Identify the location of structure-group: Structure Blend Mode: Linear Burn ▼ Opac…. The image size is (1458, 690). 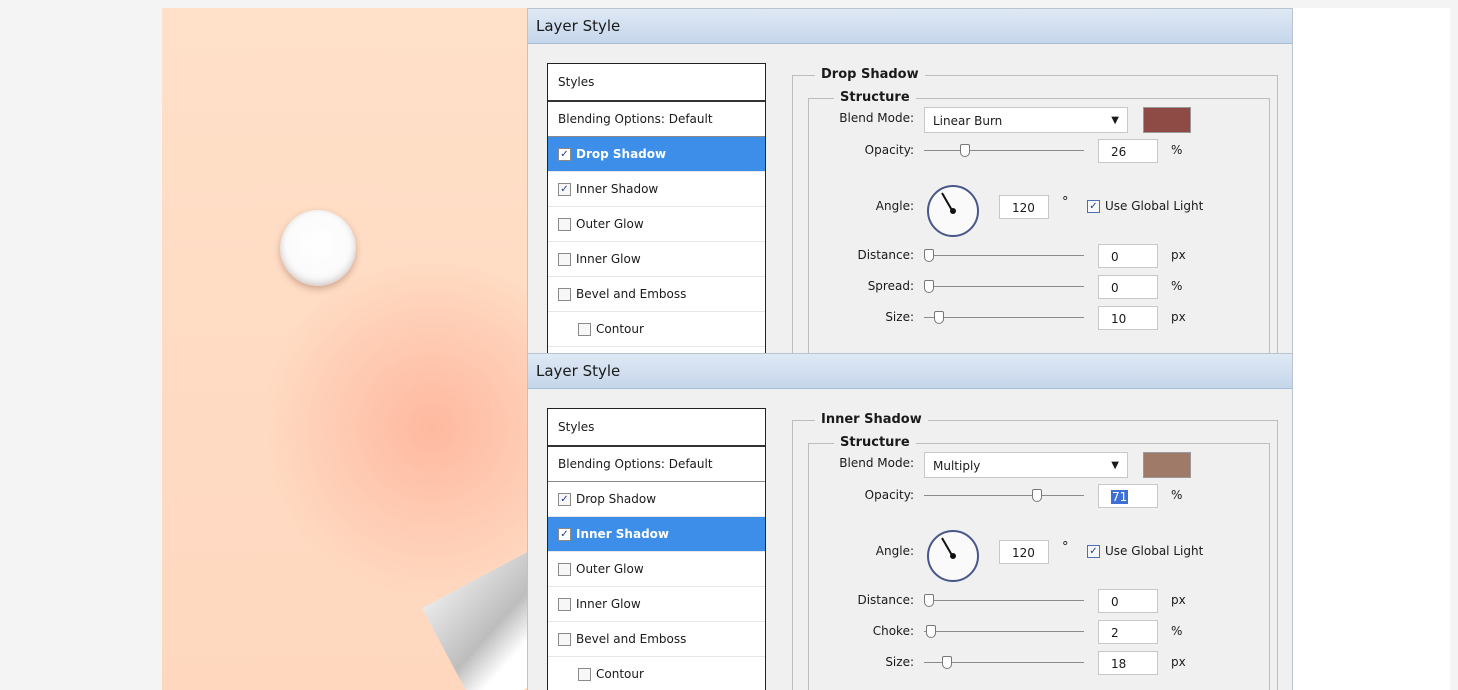
(1039, 222).